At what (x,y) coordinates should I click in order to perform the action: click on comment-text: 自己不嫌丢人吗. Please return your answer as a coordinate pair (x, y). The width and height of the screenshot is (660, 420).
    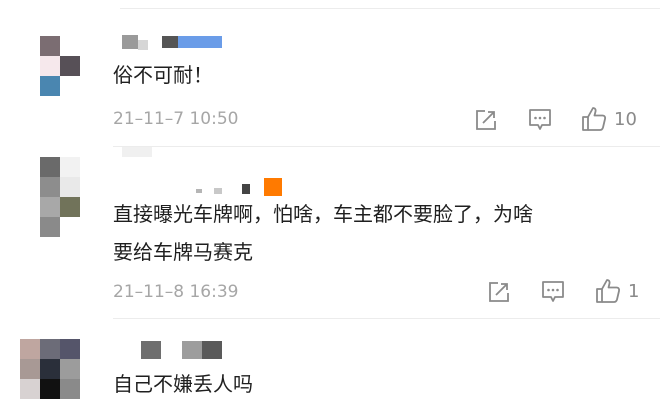
    Looking at the image, I should click on (183, 384).